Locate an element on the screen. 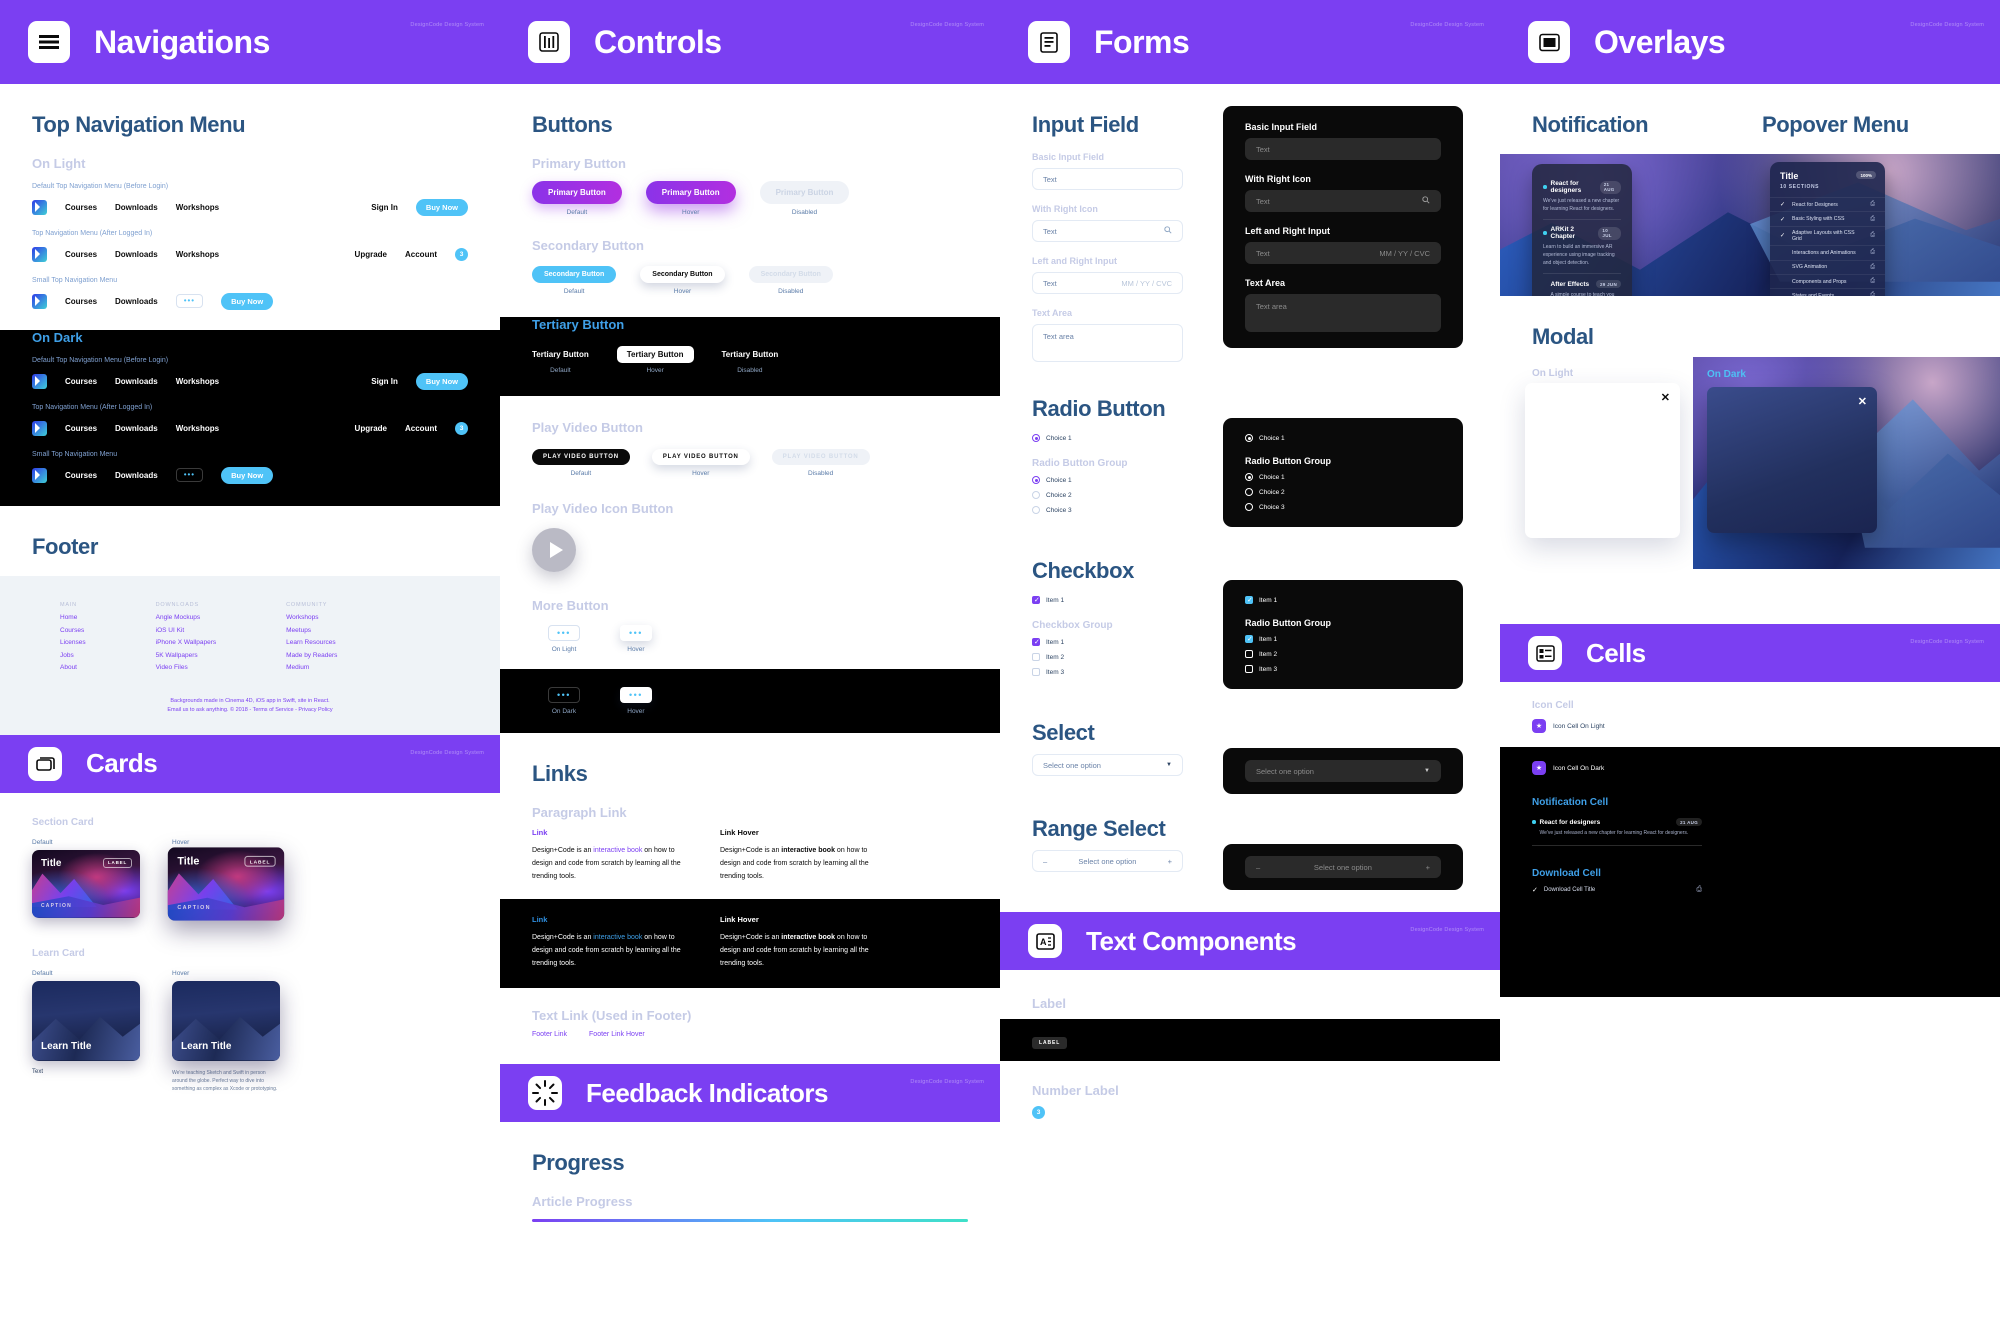  checkbox-option: Item 3 is located at coordinates (1107, 672).